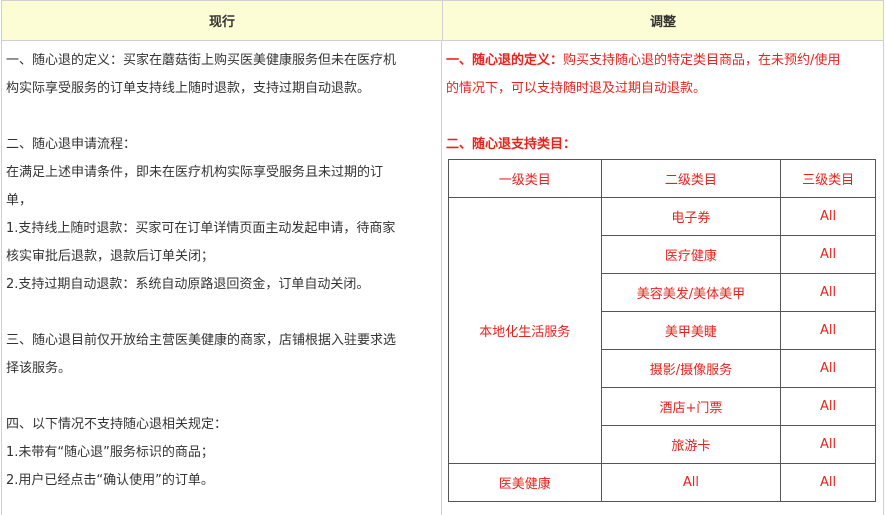  I want to click on group-medical-beauty: 医美健康, so click(525, 482).